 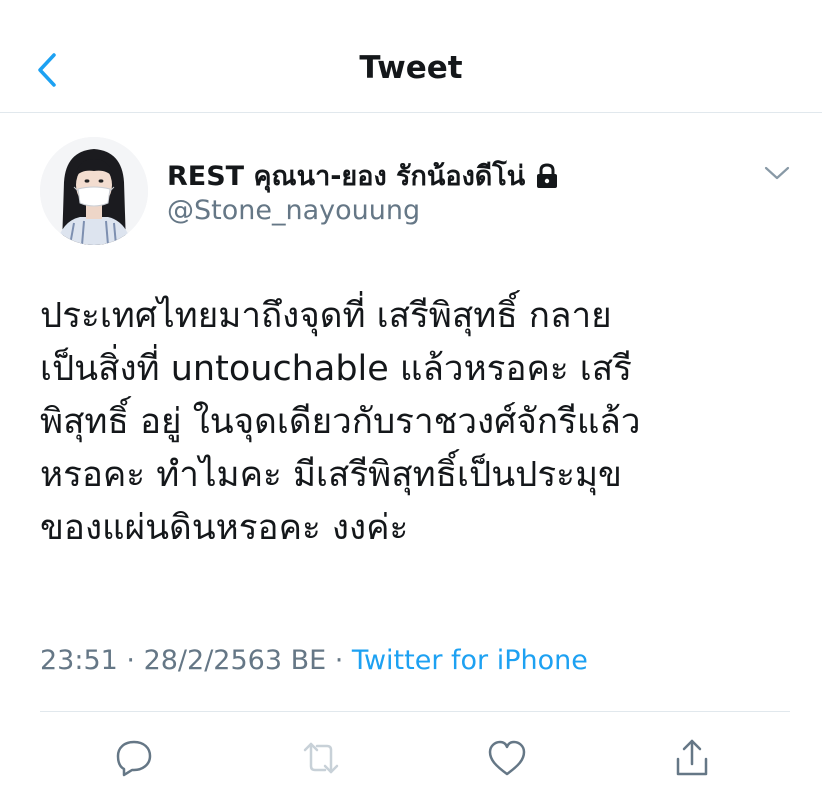 I want to click on tweet-line: หรอคะ ทำไมคะ มีเสรีพิสุทธิ์เป็นประมุข, so click(x=331, y=475).